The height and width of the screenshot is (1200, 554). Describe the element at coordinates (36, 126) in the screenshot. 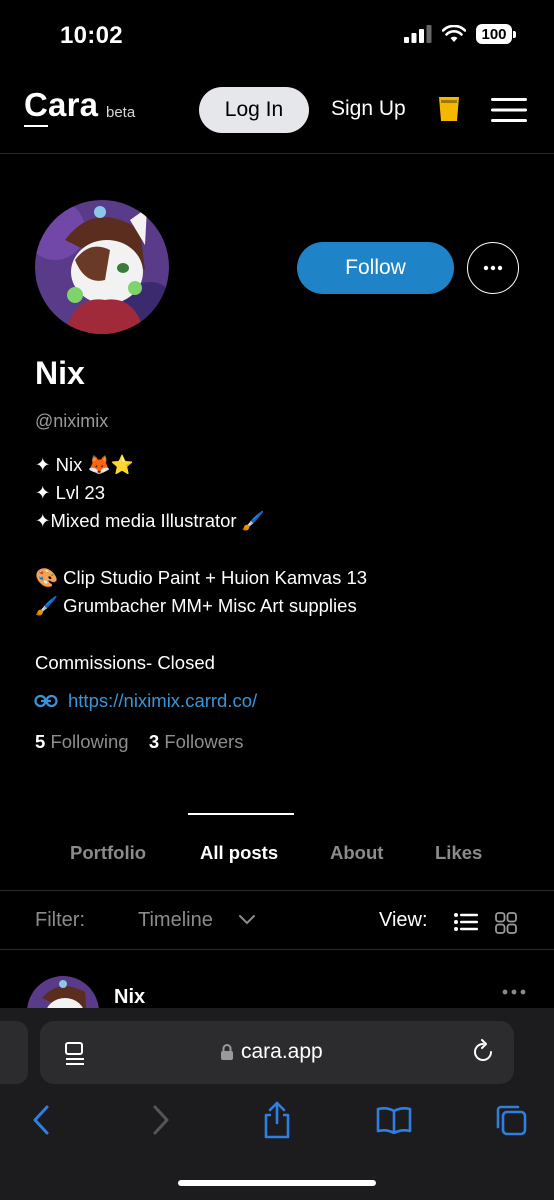

I see `logo-underline` at that location.